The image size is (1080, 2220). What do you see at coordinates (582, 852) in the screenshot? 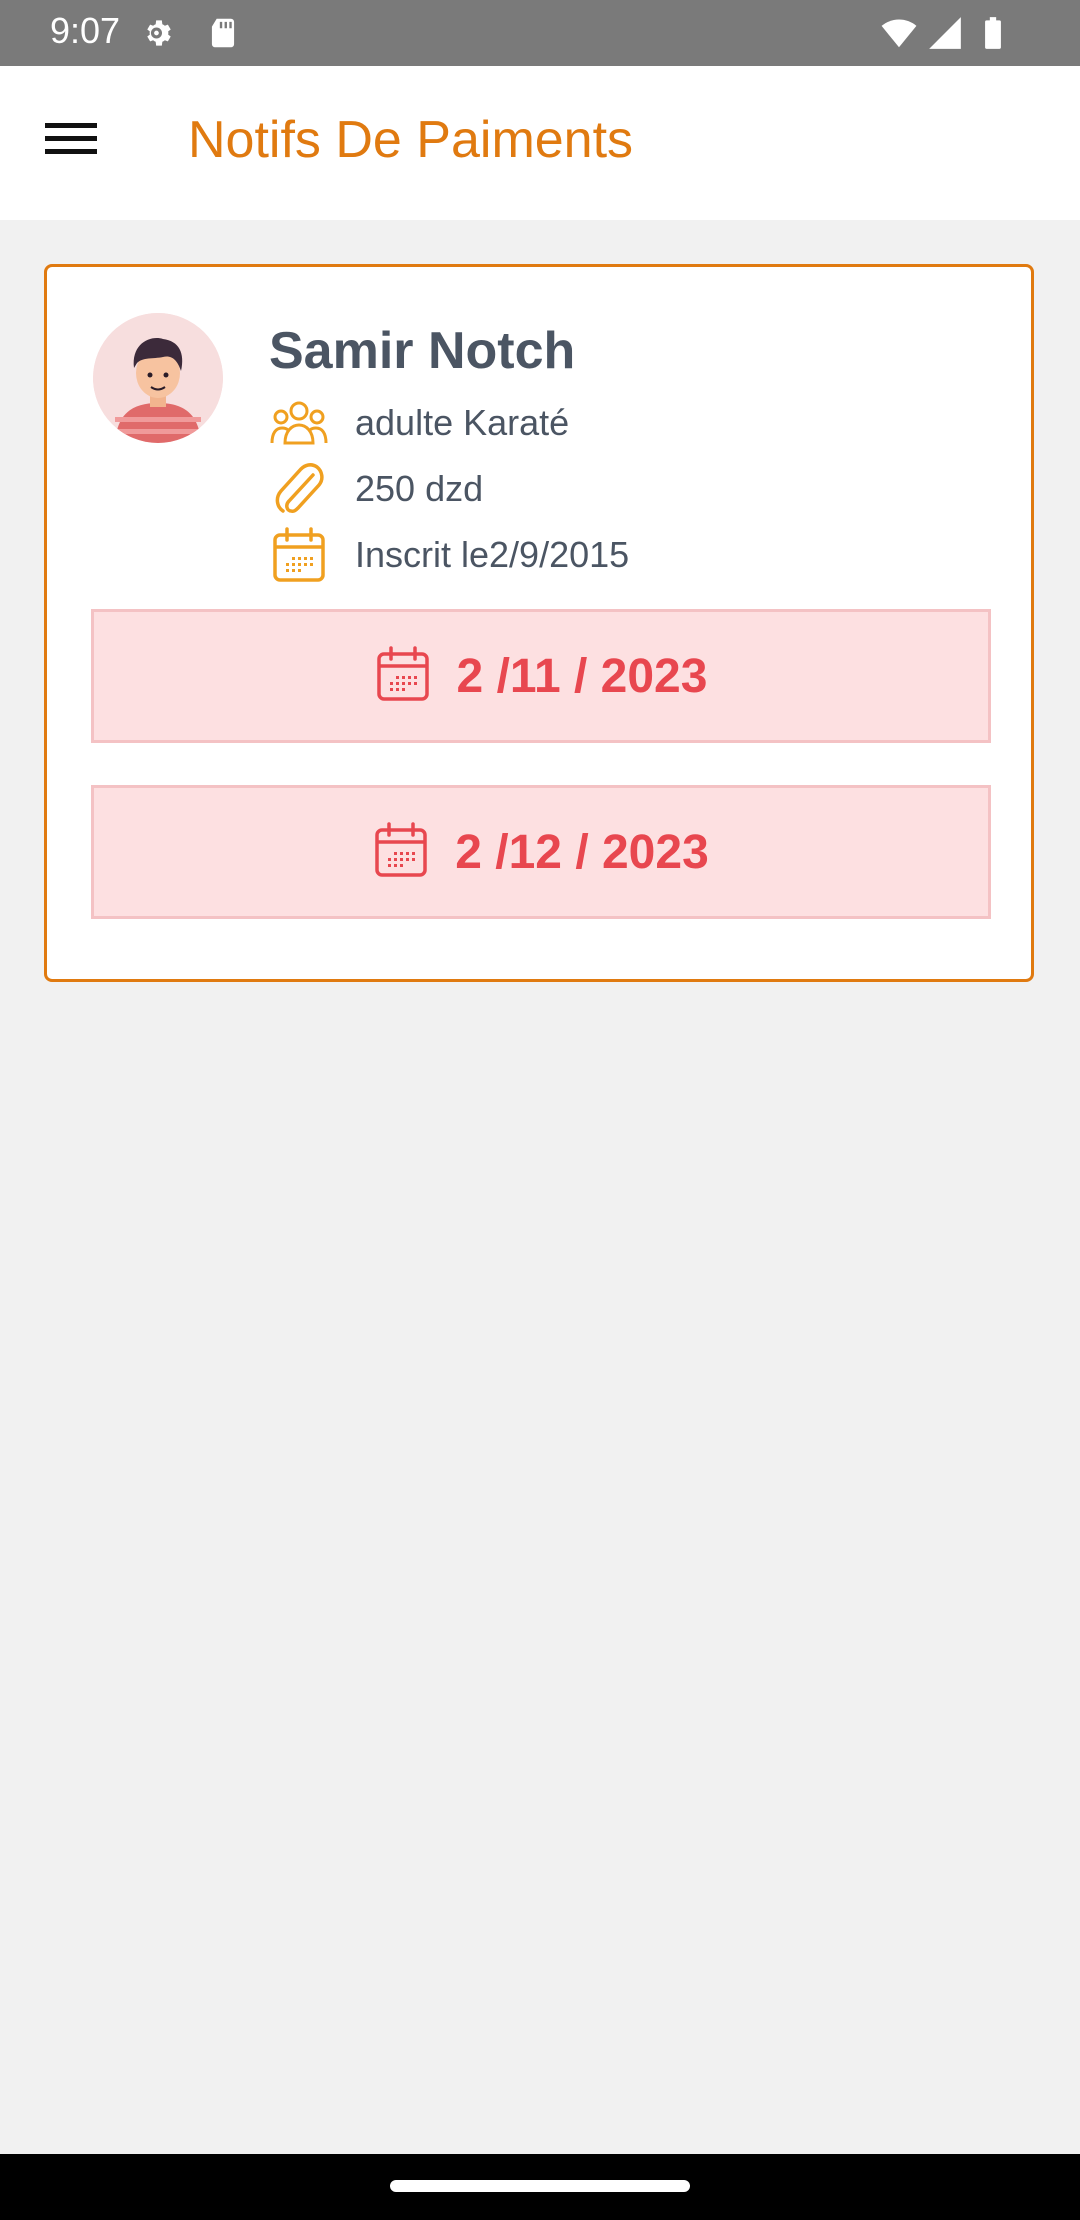
I see `payment-date: 2 /12 / 2023` at bounding box center [582, 852].